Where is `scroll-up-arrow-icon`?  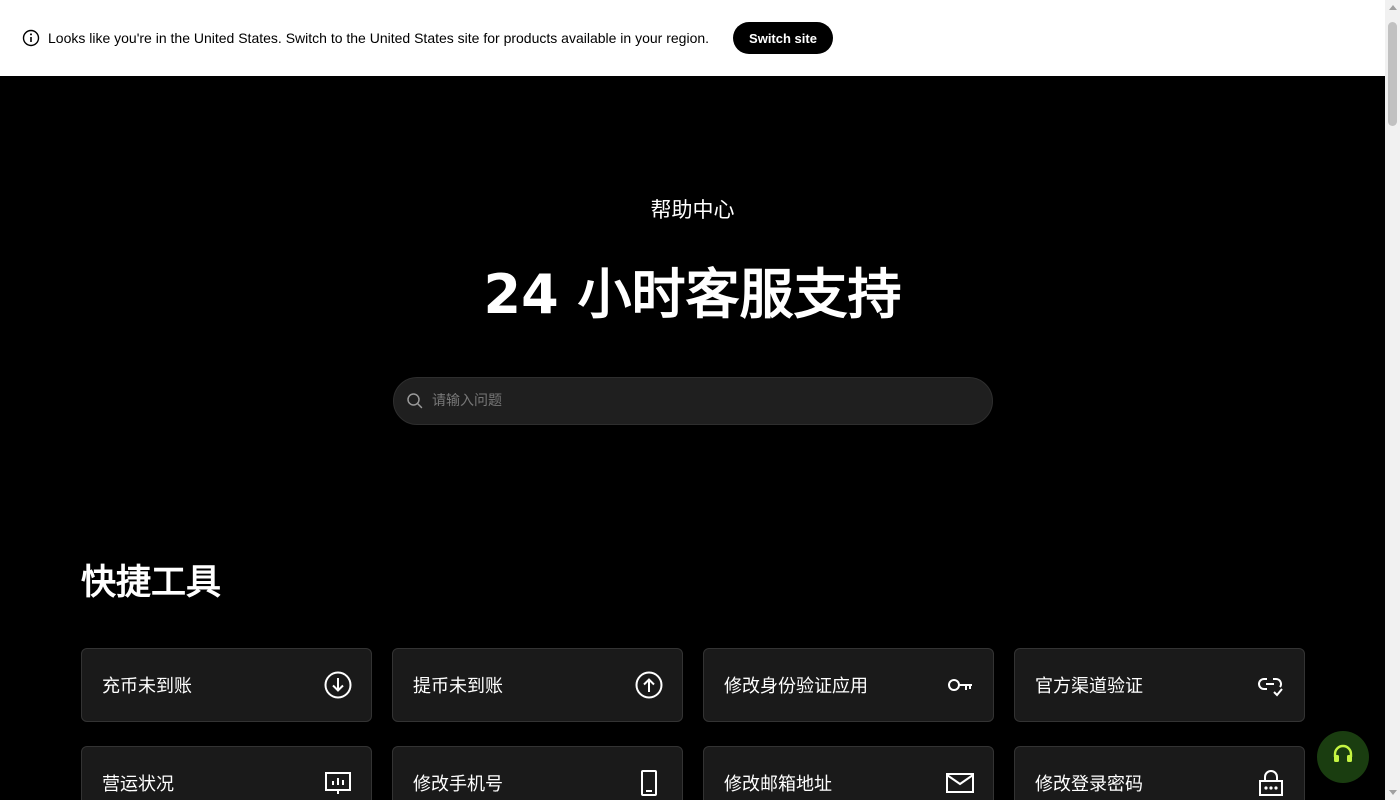 scroll-up-arrow-icon is located at coordinates (1393, 7).